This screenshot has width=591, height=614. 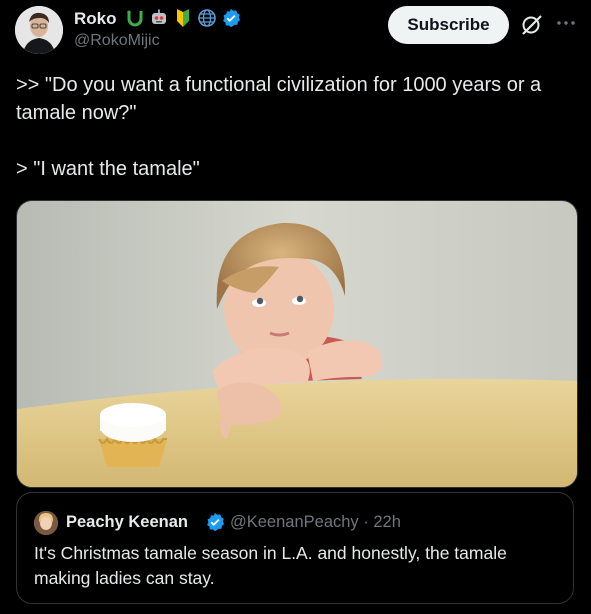 What do you see at coordinates (566, 24) in the screenshot?
I see `more-dots-icon` at bounding box center [566, 24].